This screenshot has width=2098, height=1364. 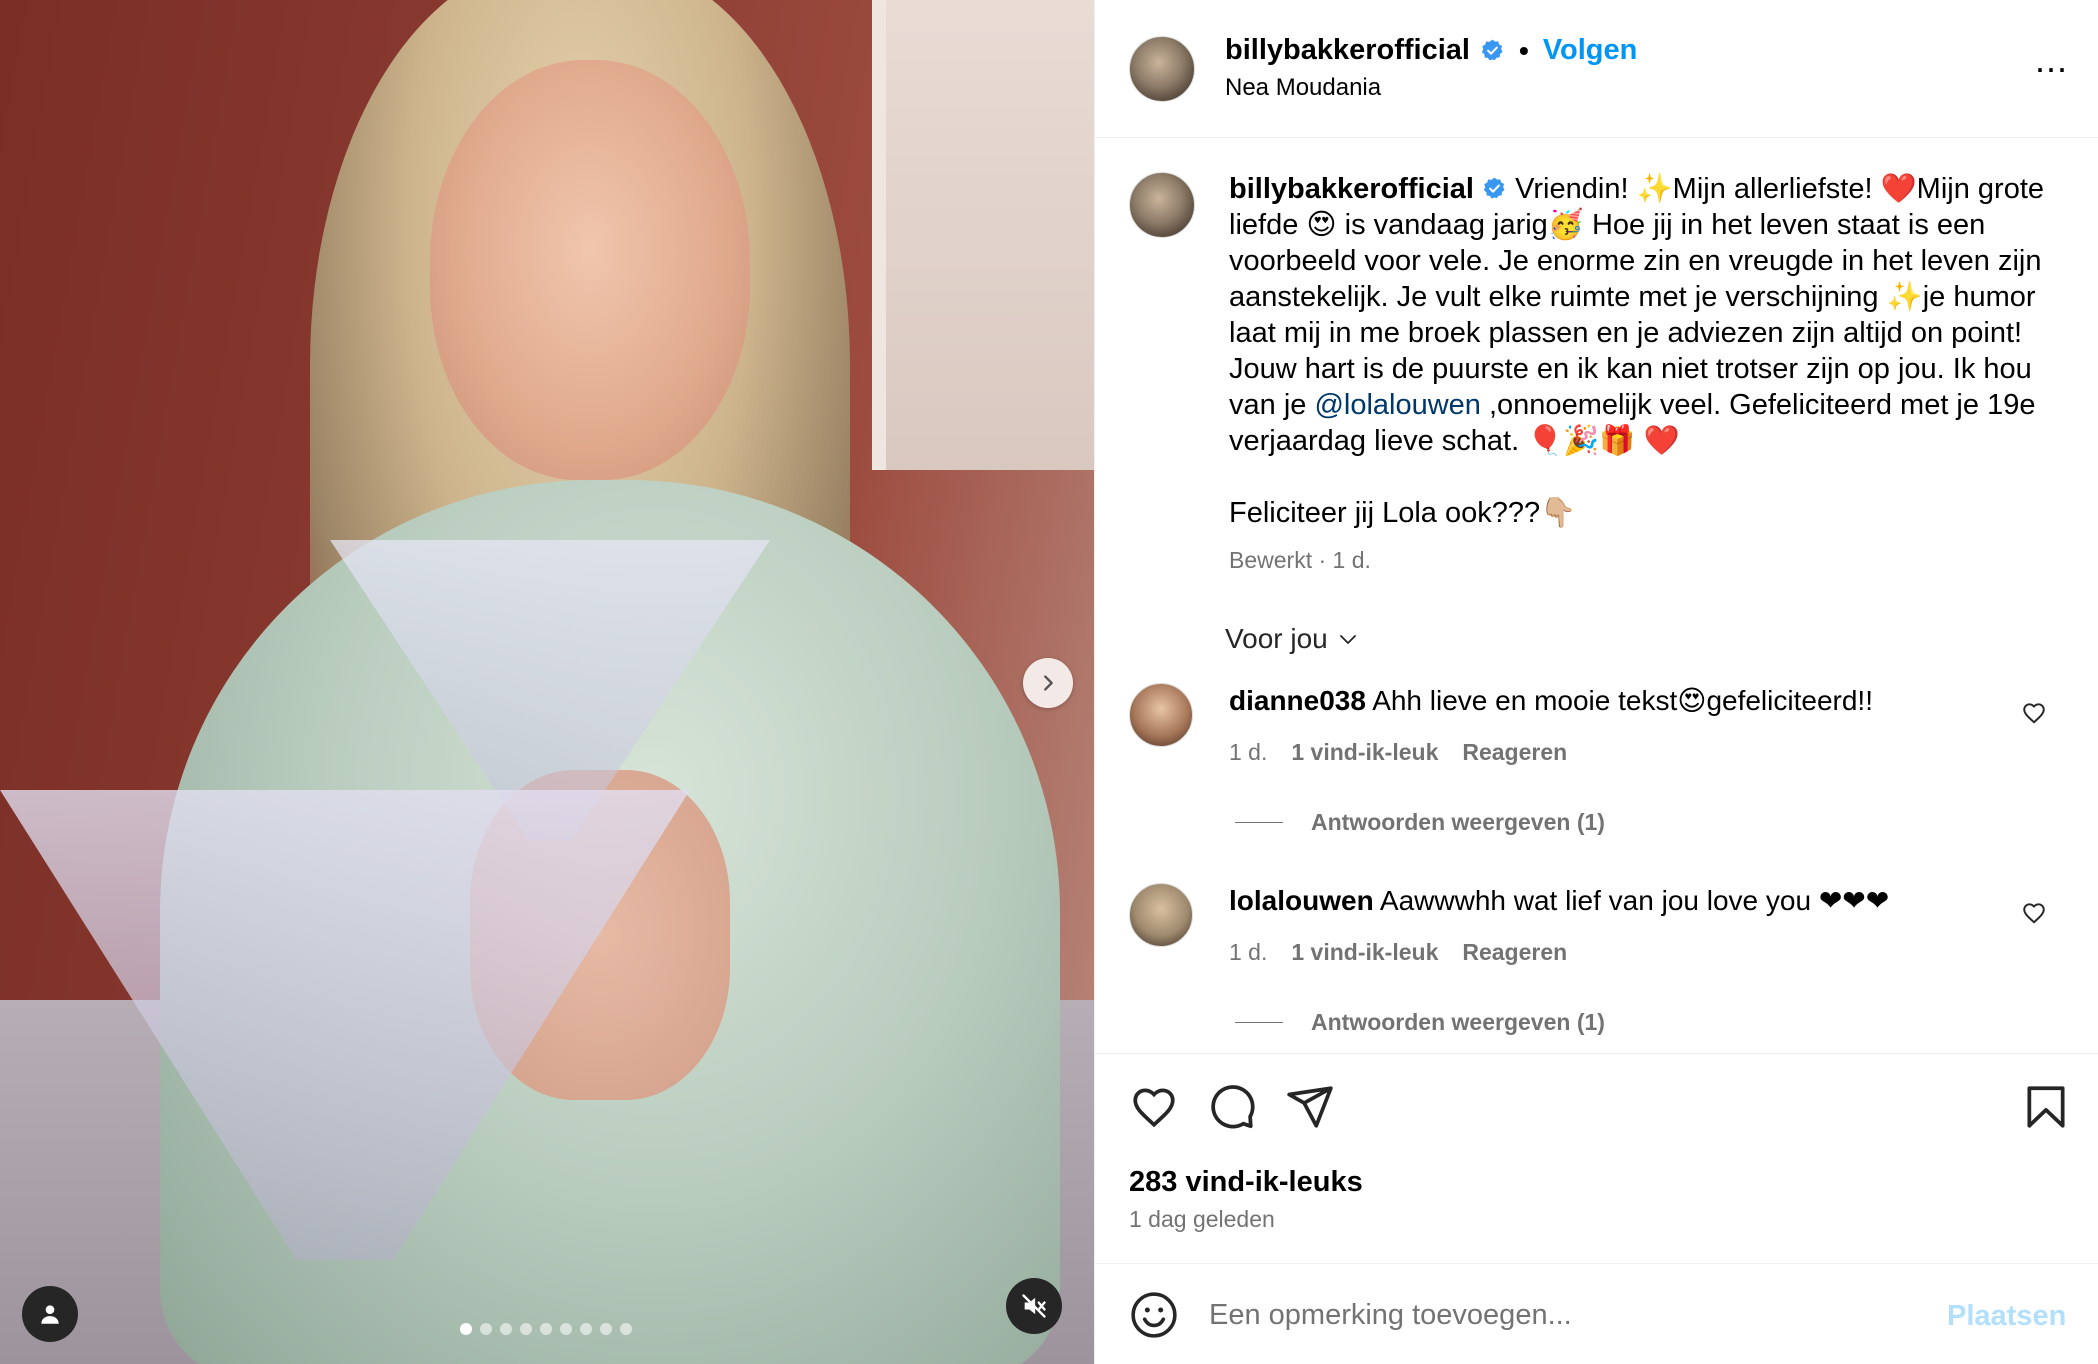 I want to click on author-avatar, so click(x=1162, y=69).